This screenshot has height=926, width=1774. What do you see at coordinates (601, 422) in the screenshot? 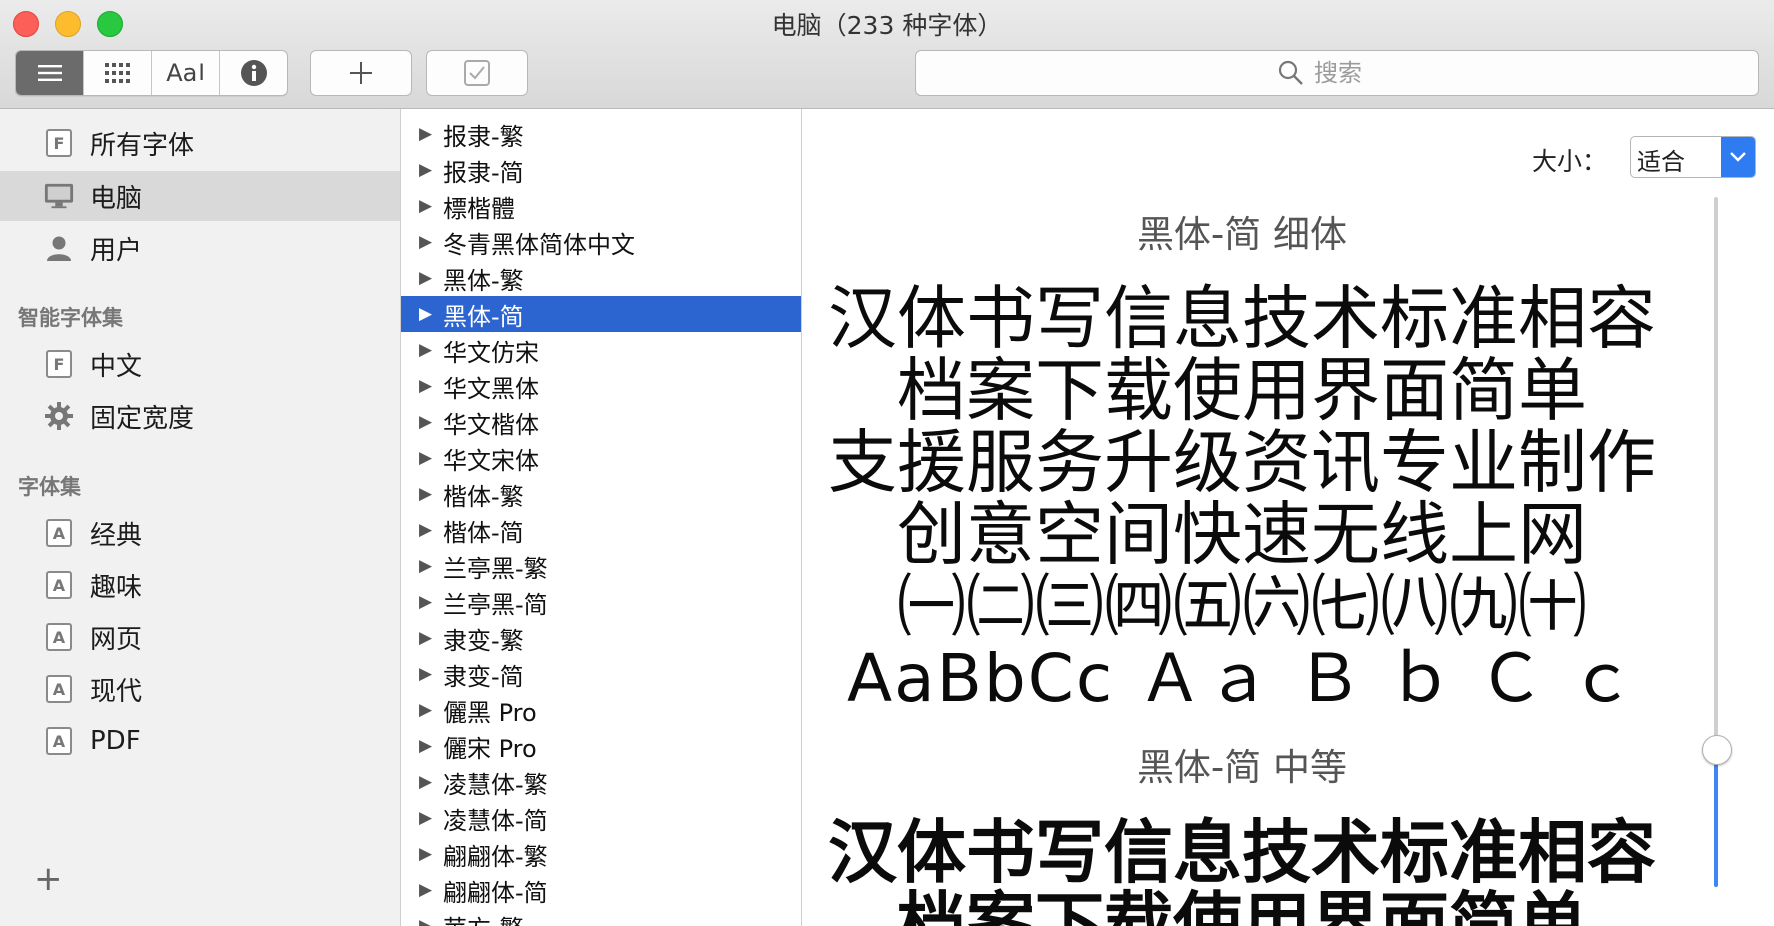
I see `font-list-item: ▶ 华文楷体` at bounding box center [601, 422].